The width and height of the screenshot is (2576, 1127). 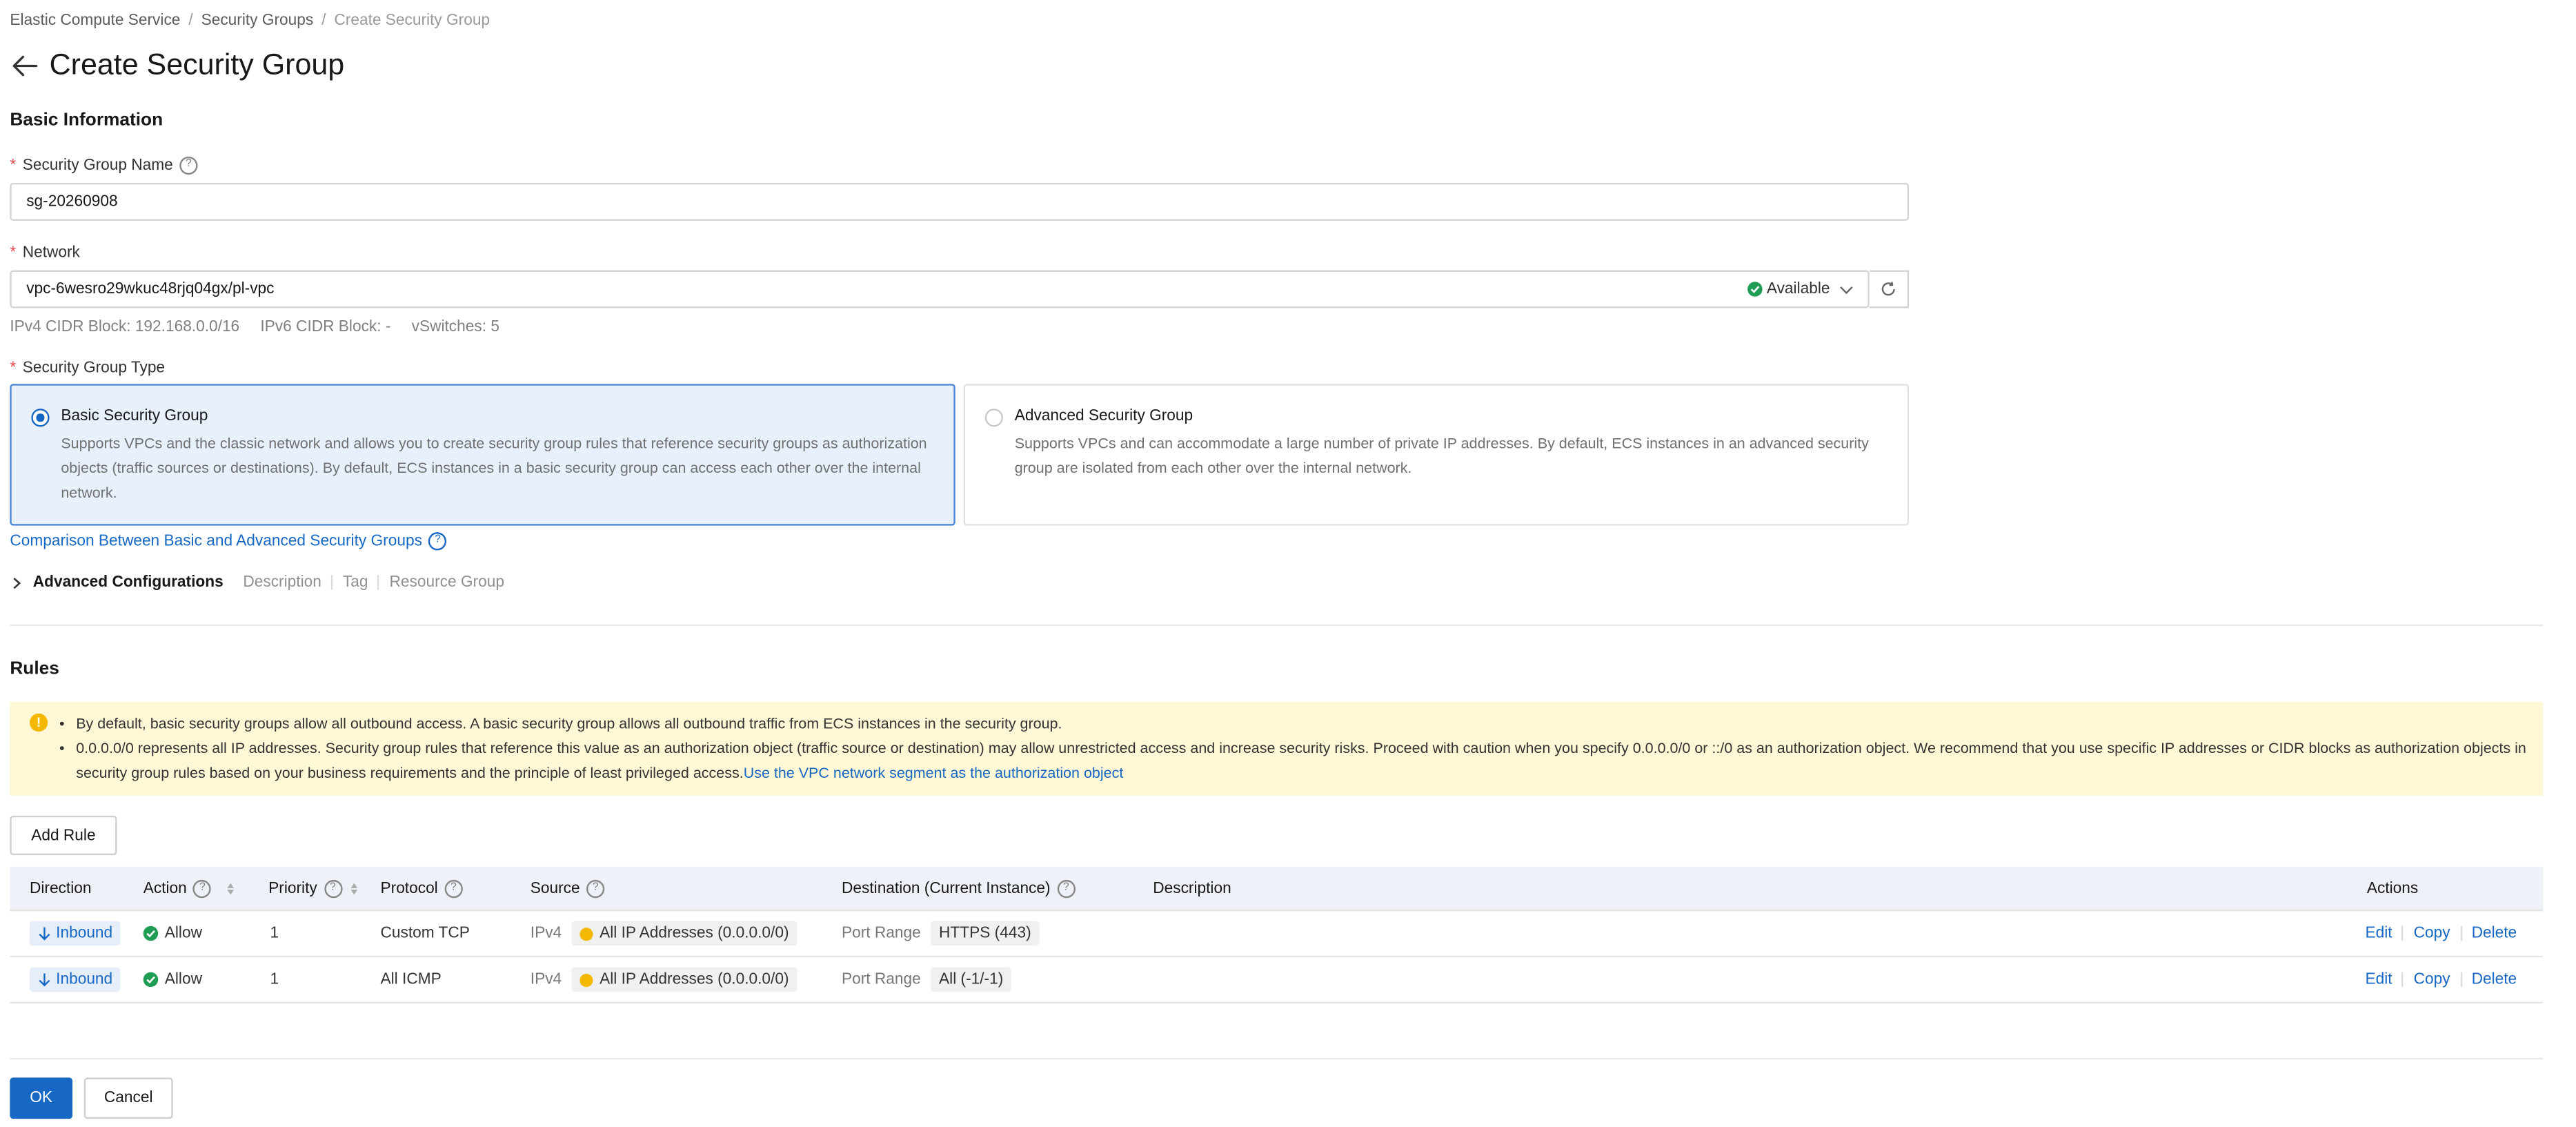 What do you see at coordinates (411, 979) in the screenshot?
I see `protocol-cell: All ICMP` at bounding box center [411, 979].